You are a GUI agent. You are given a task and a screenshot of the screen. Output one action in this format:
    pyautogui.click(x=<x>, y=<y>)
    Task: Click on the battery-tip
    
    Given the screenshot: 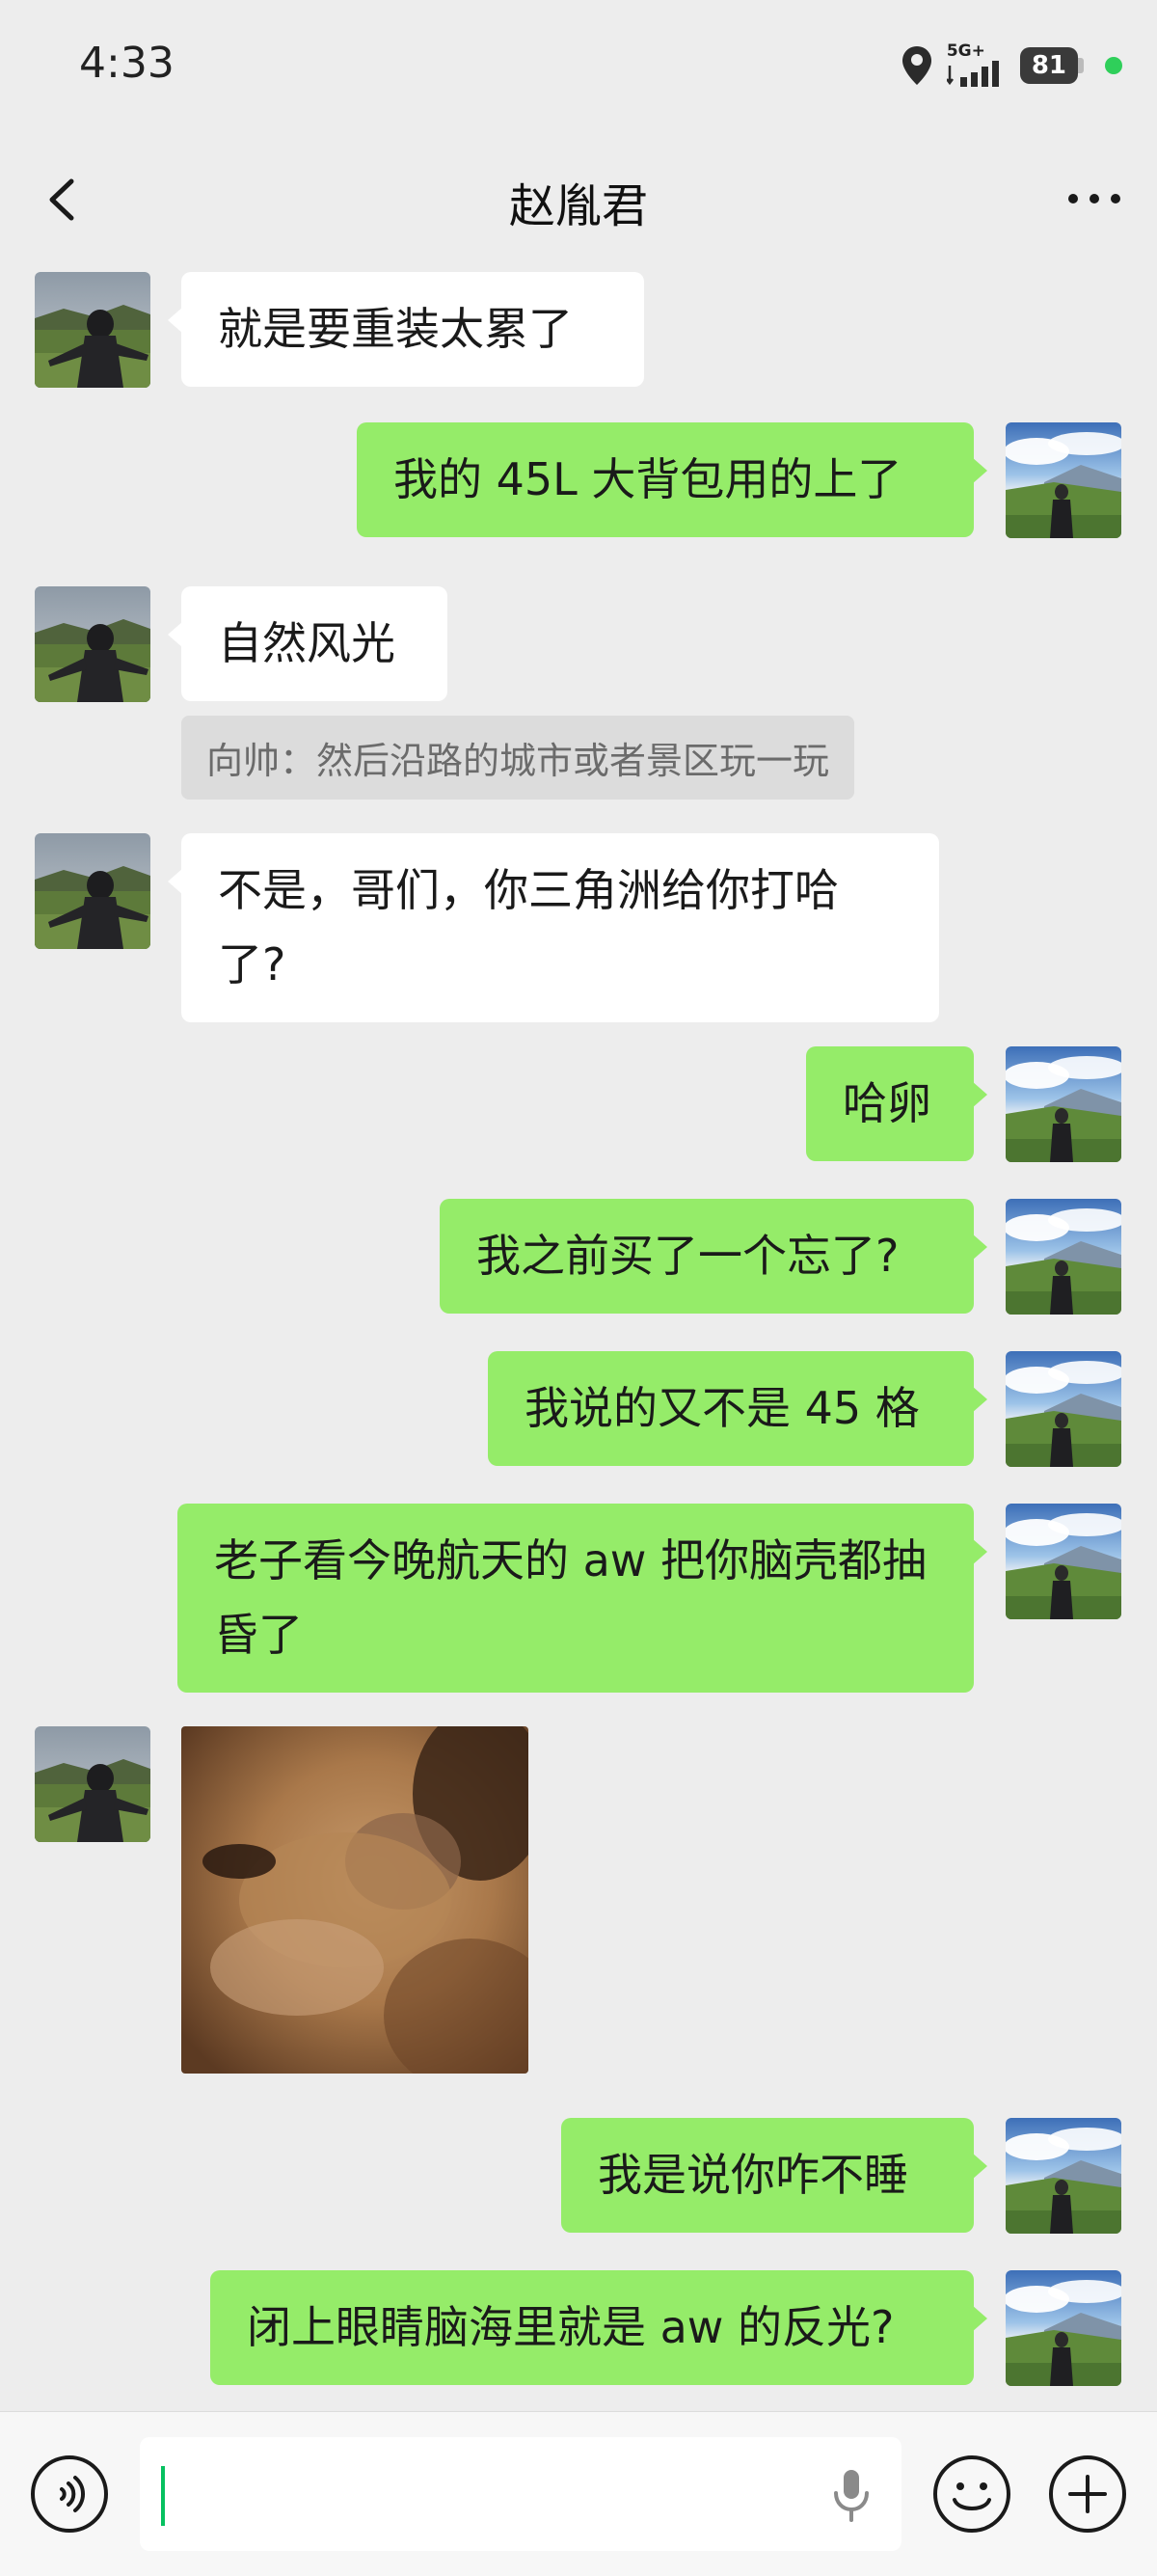 What is the action you would take?
    pyautogui.click(x=1081, y=65)
    